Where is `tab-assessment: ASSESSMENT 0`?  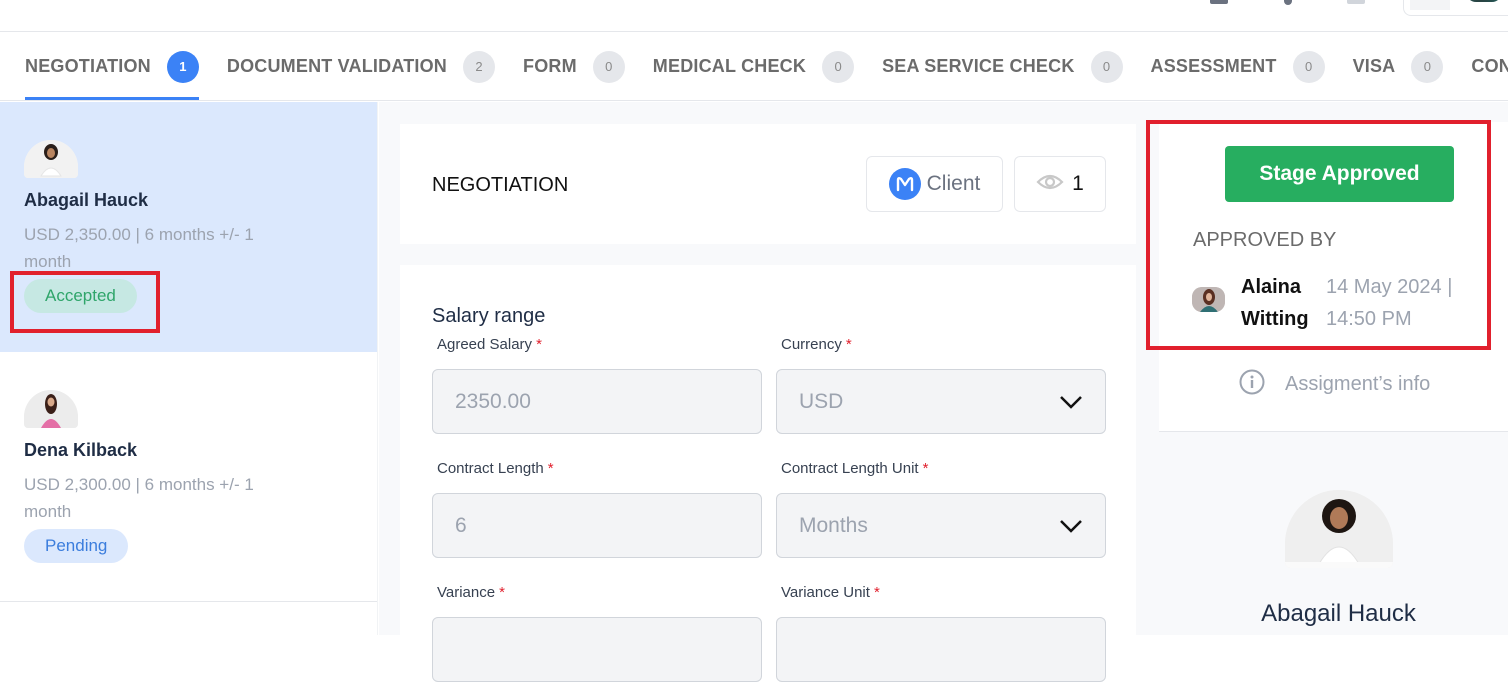
tab-assessment: ASSESSMENT 0 is located at coordinates (1237, 66).